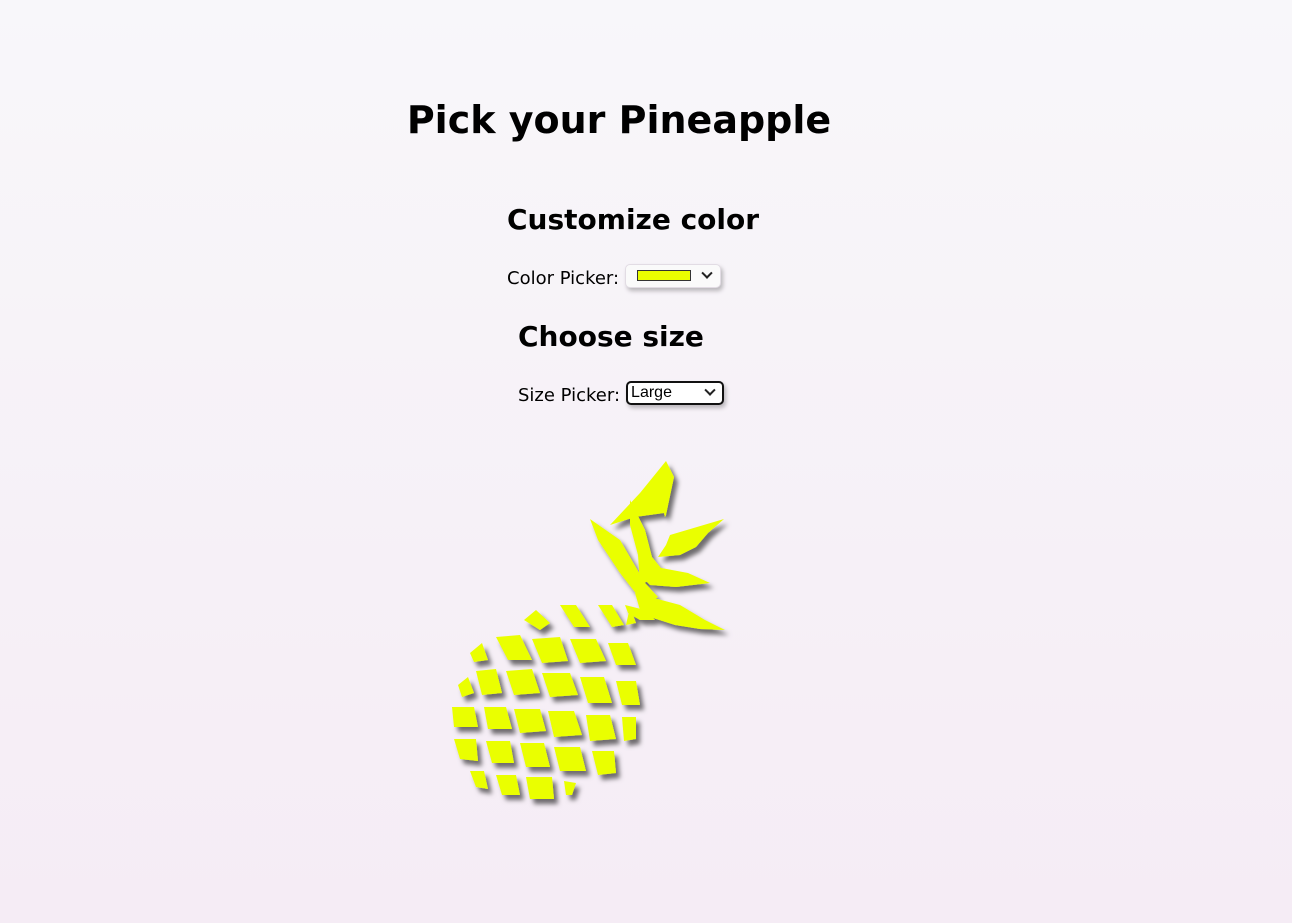 Image resolution: width=1292 pixels, height=923 pixels. Describe the element at coordinates (588, 630) in the screenshot. I see `pineapple-icon` at that location.